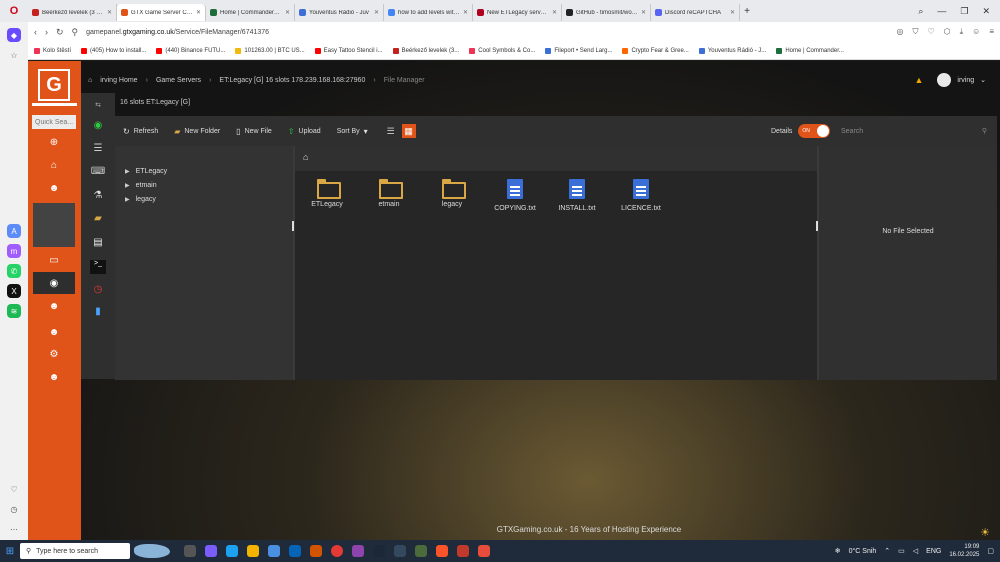  Describe the element at coordinates (209, 185) in the screenshot. I see `tree-item: ▶ etmain` at that location.